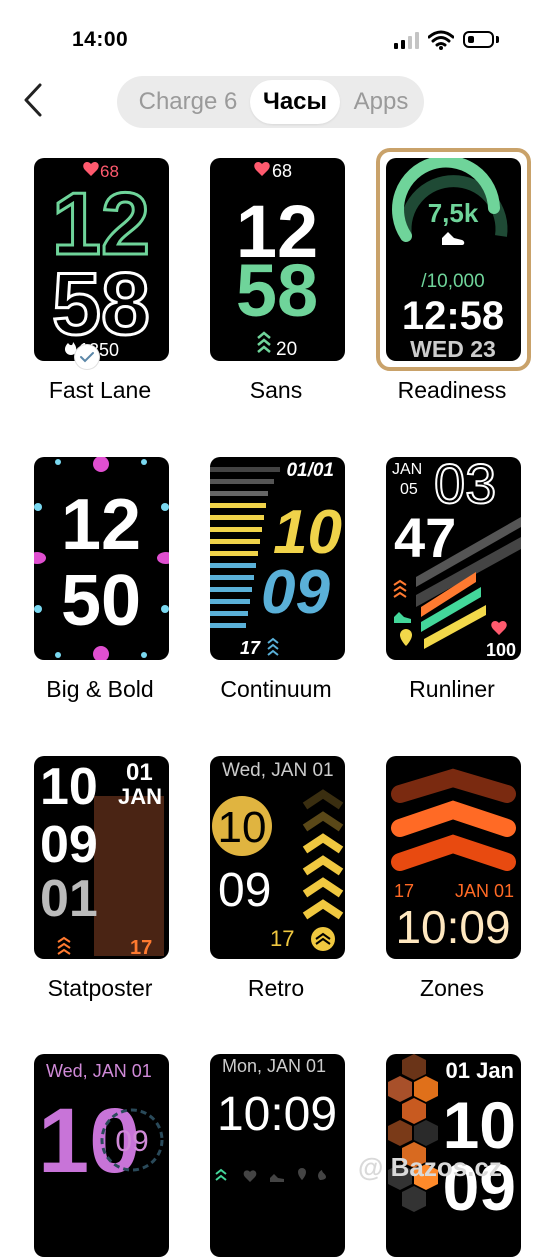  What do you see at coordinates (501, 650) in the screenshot?
I see `heart-rate: 100` at bounding box center [501, 650].